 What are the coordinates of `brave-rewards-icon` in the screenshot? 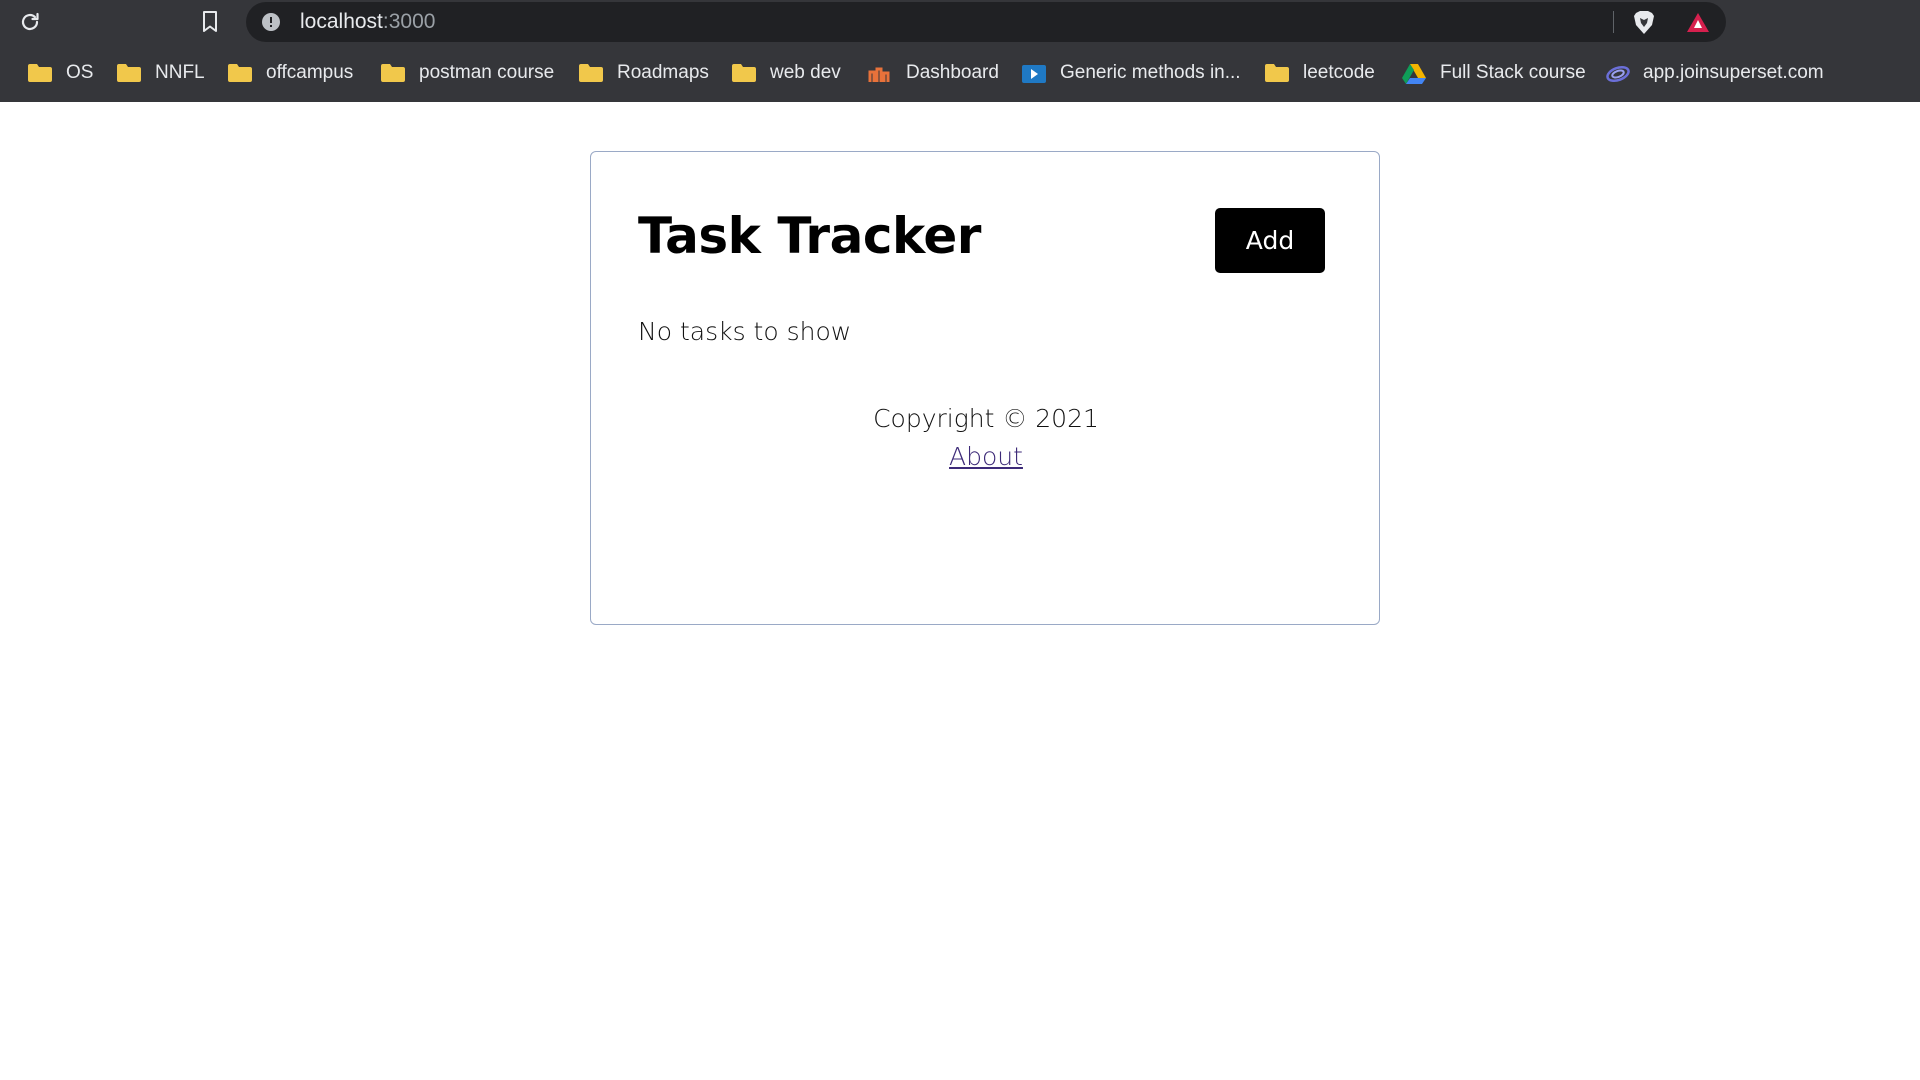 It's located at (1698, 23).